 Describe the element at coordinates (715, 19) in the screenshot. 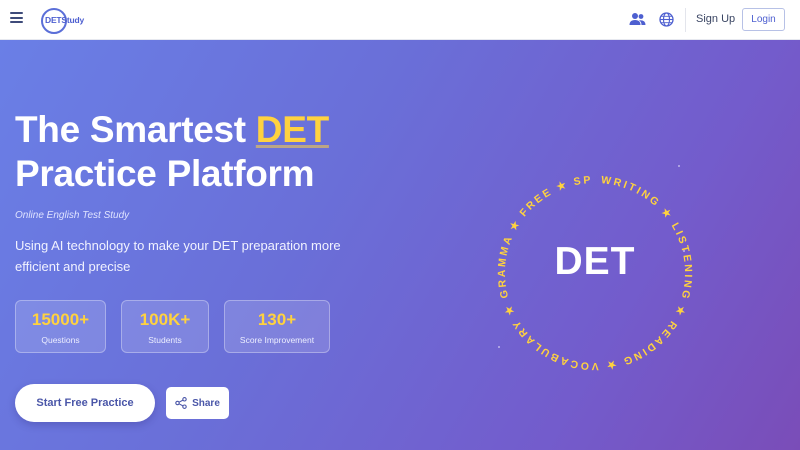

I see `sign-up-link: Sign Up` at that location.